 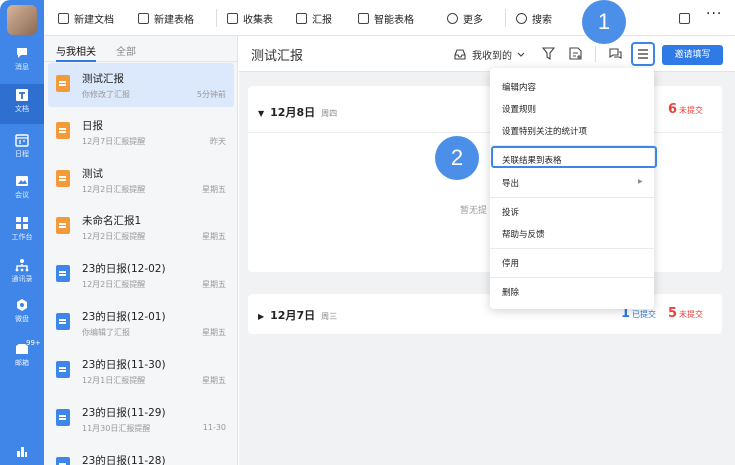 I want to click on search-button: 搜索, so click(x=534, y=18).